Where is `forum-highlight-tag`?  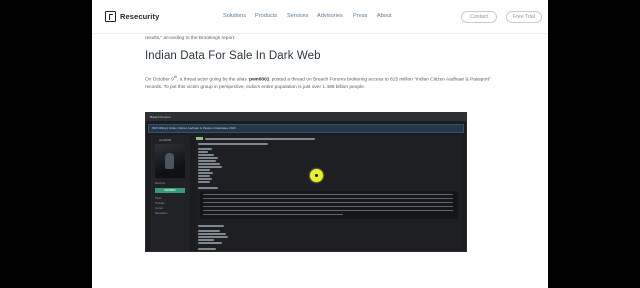
forum-highlight-tag is located at coordinates (199, 138).